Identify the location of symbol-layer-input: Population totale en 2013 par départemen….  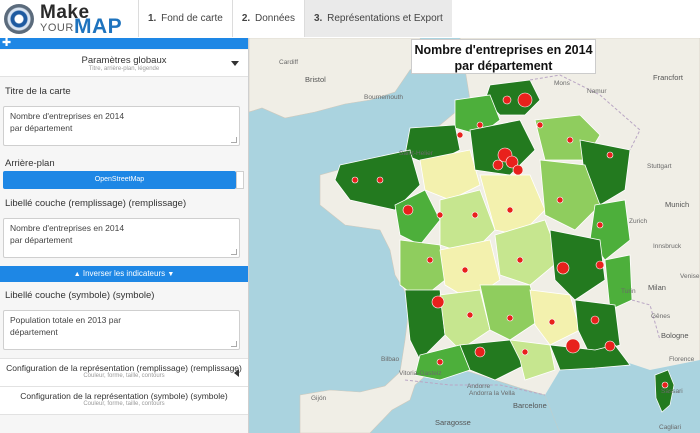
(121, 330).